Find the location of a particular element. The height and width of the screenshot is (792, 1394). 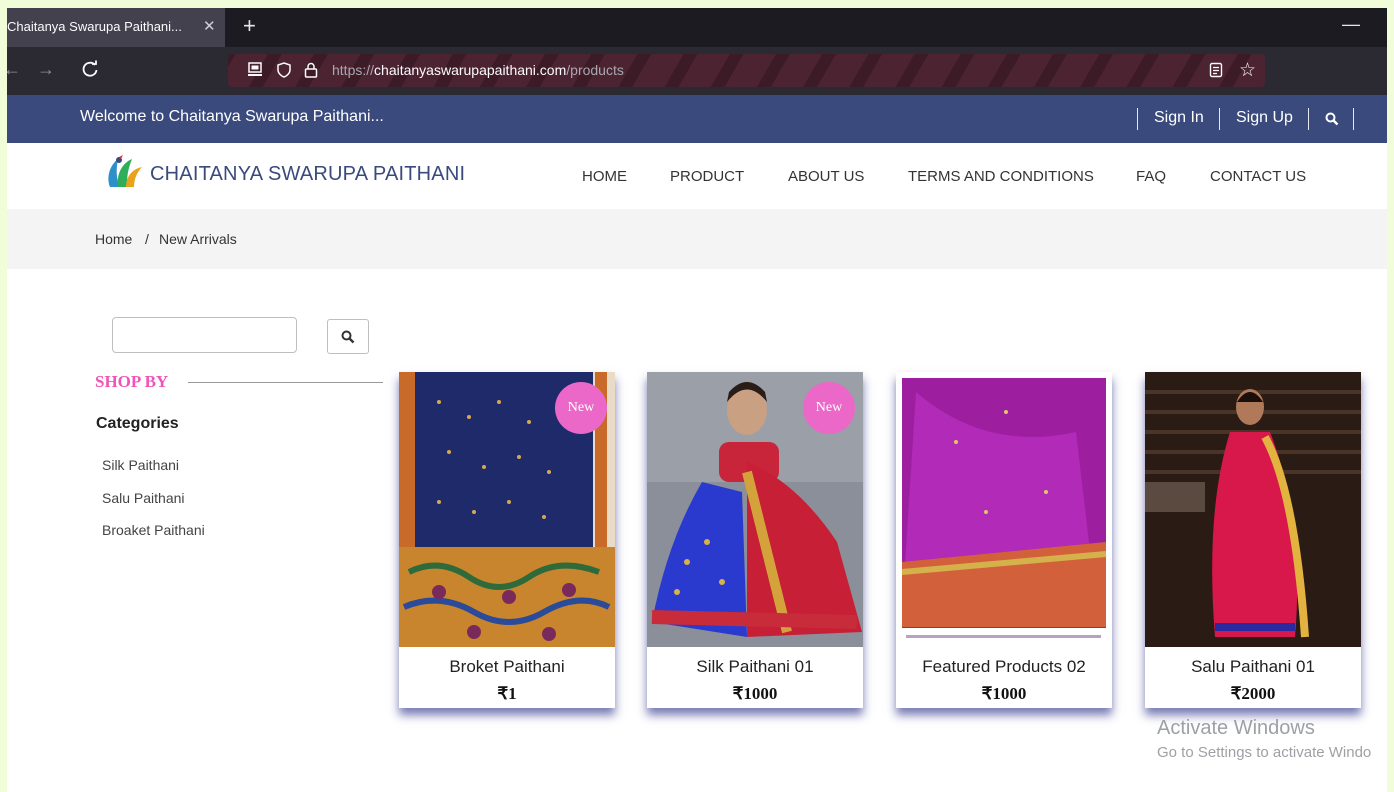

breadcrumb-home: Home is located at coordinates (113, 239).